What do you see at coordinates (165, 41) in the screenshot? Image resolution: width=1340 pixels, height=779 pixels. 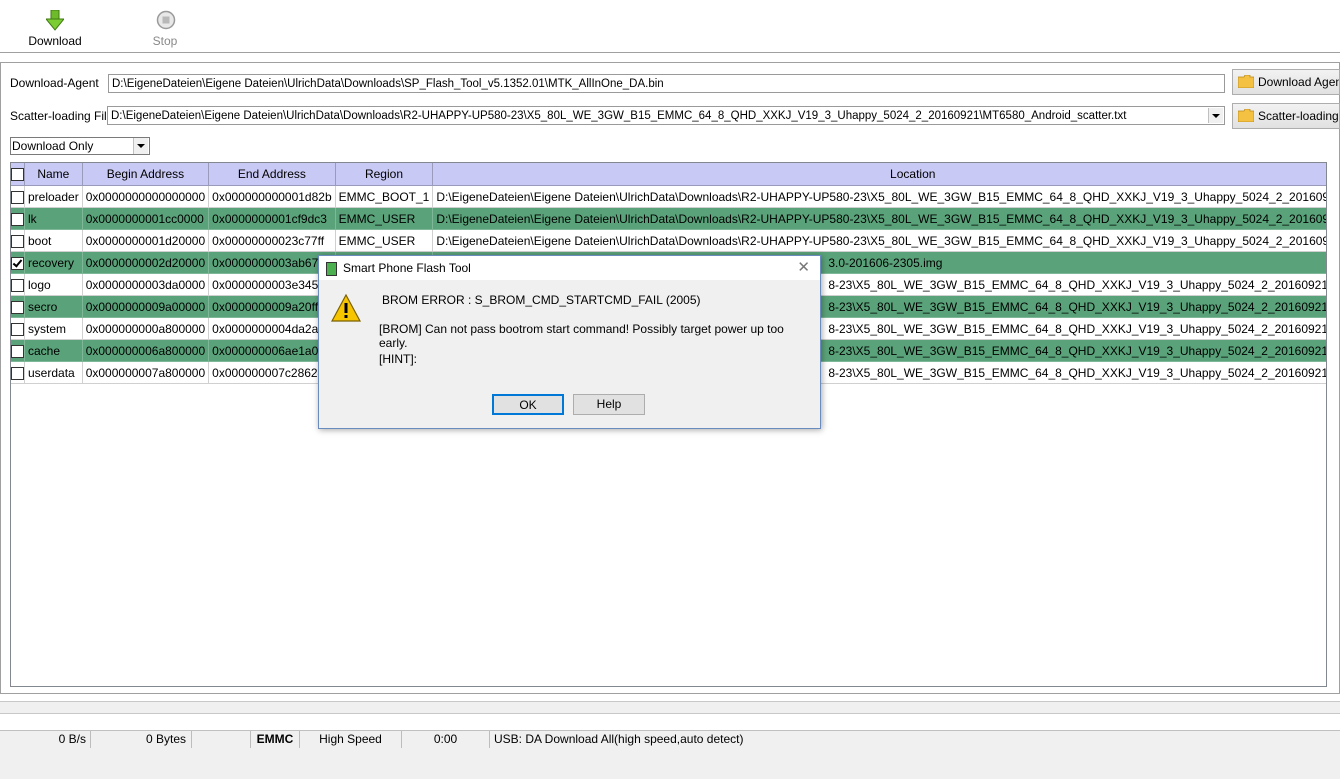 I see `stop-label: Stop` at bounding box center [165, 41].